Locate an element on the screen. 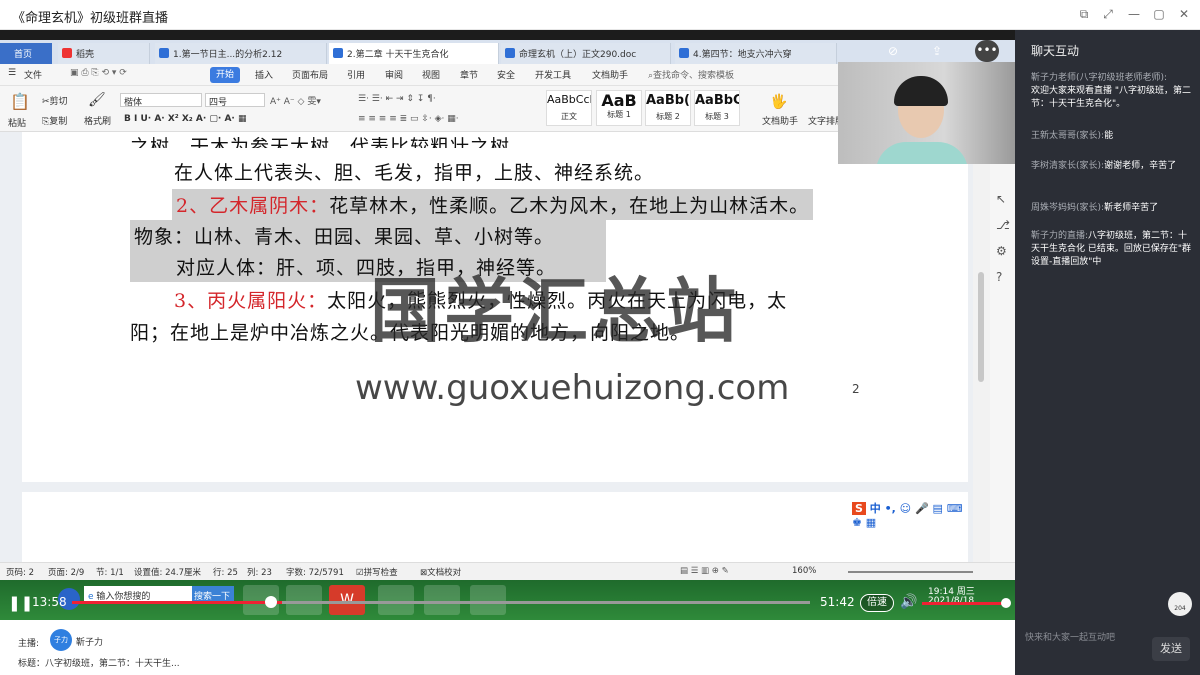  volume-handle is located at coordinates (1006, 603).